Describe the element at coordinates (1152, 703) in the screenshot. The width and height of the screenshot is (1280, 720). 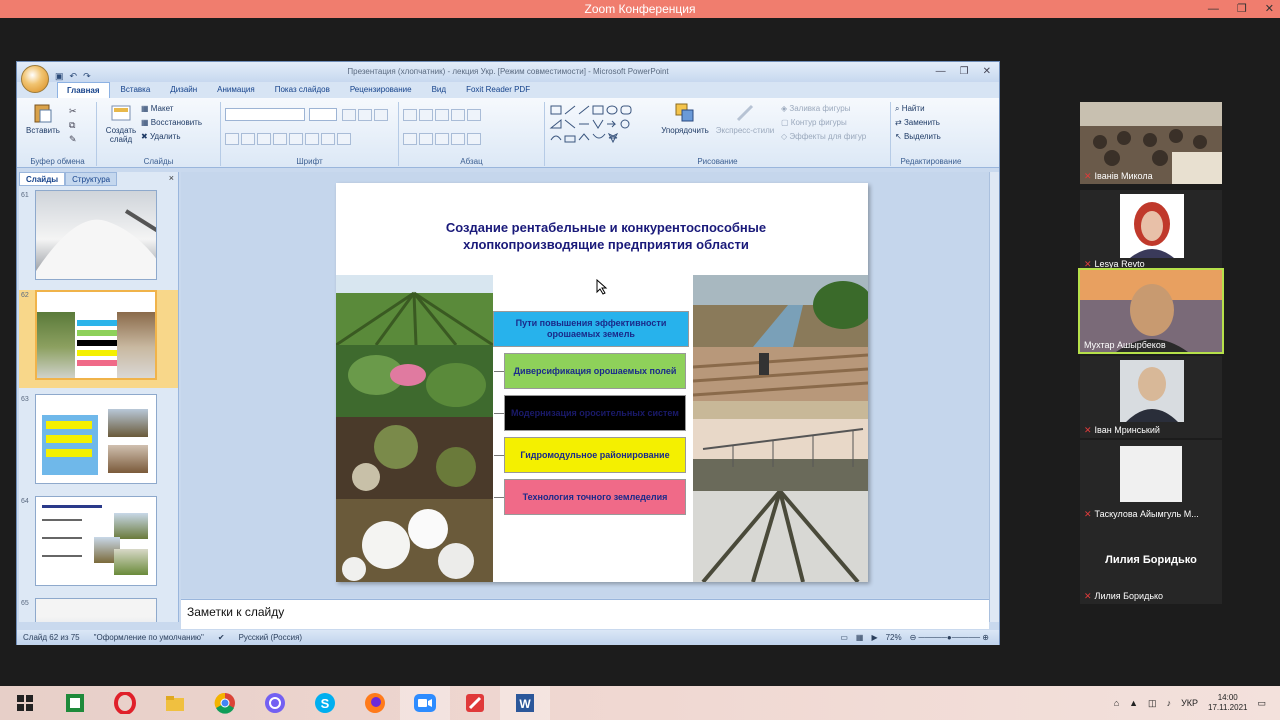
I see `network-icon: ◫` at that location.